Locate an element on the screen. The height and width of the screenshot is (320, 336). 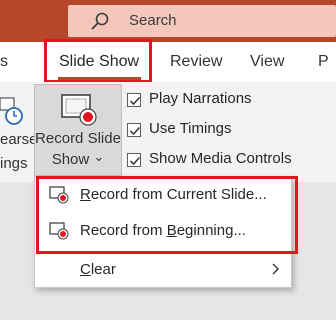
record-label-line2-wrap: Show ⌄ is located at coordinates (78, 159).